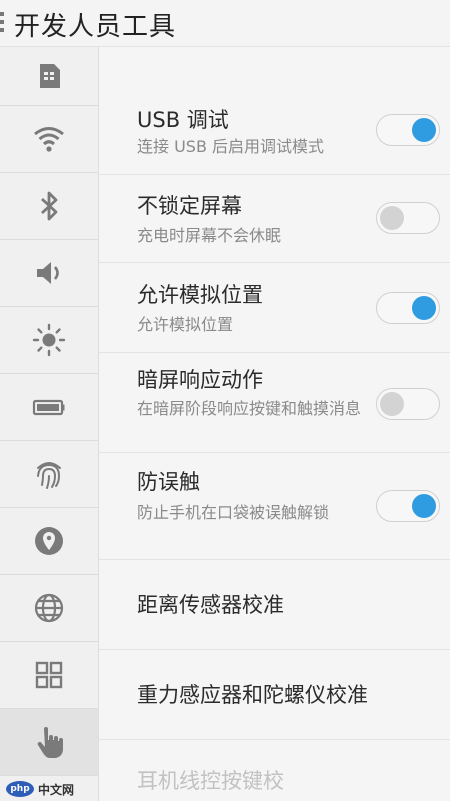 The image size is (450, 801). I want to click on location-icon, so click(49, 541).